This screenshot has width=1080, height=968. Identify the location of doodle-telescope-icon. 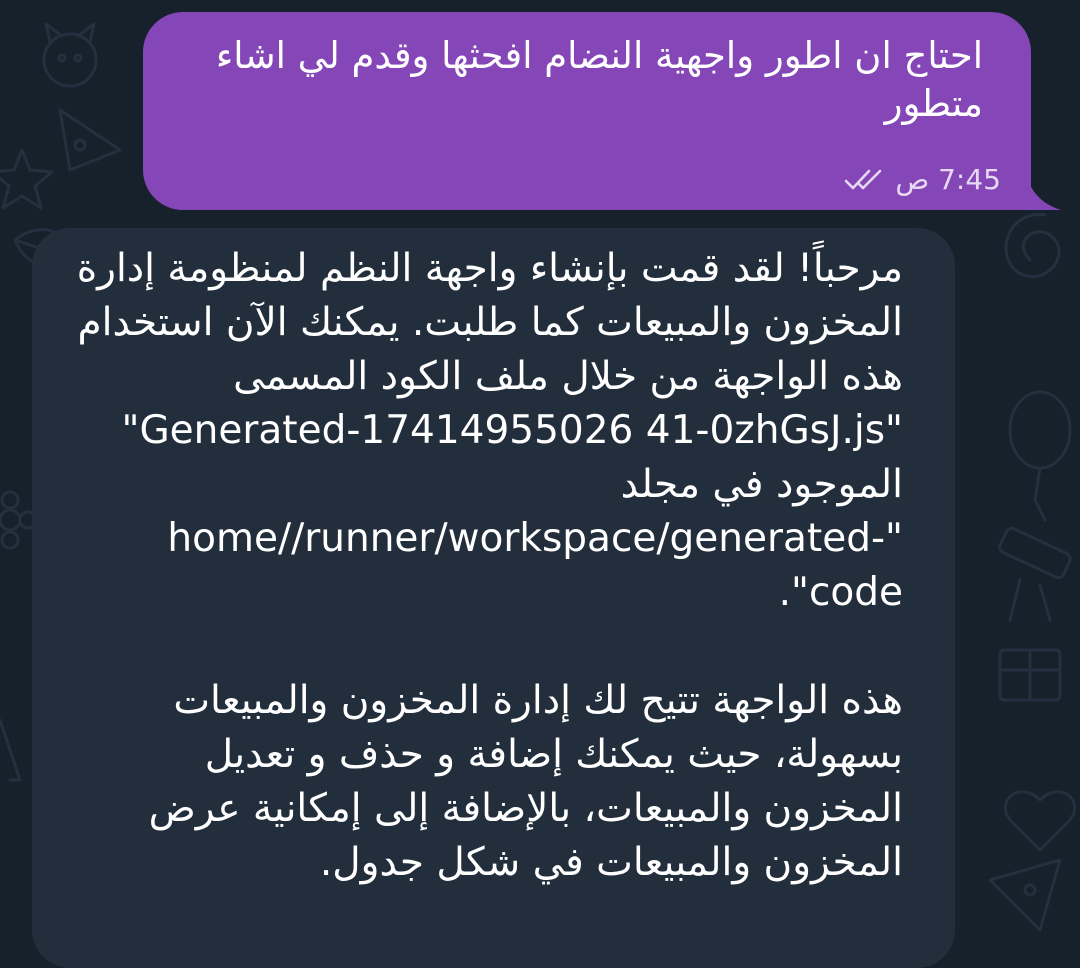
(1035, 574).